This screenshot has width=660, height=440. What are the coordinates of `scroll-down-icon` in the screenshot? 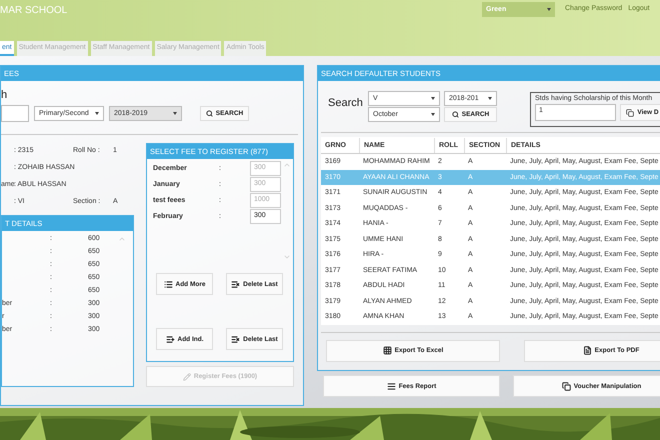 It's located at (287, 257).